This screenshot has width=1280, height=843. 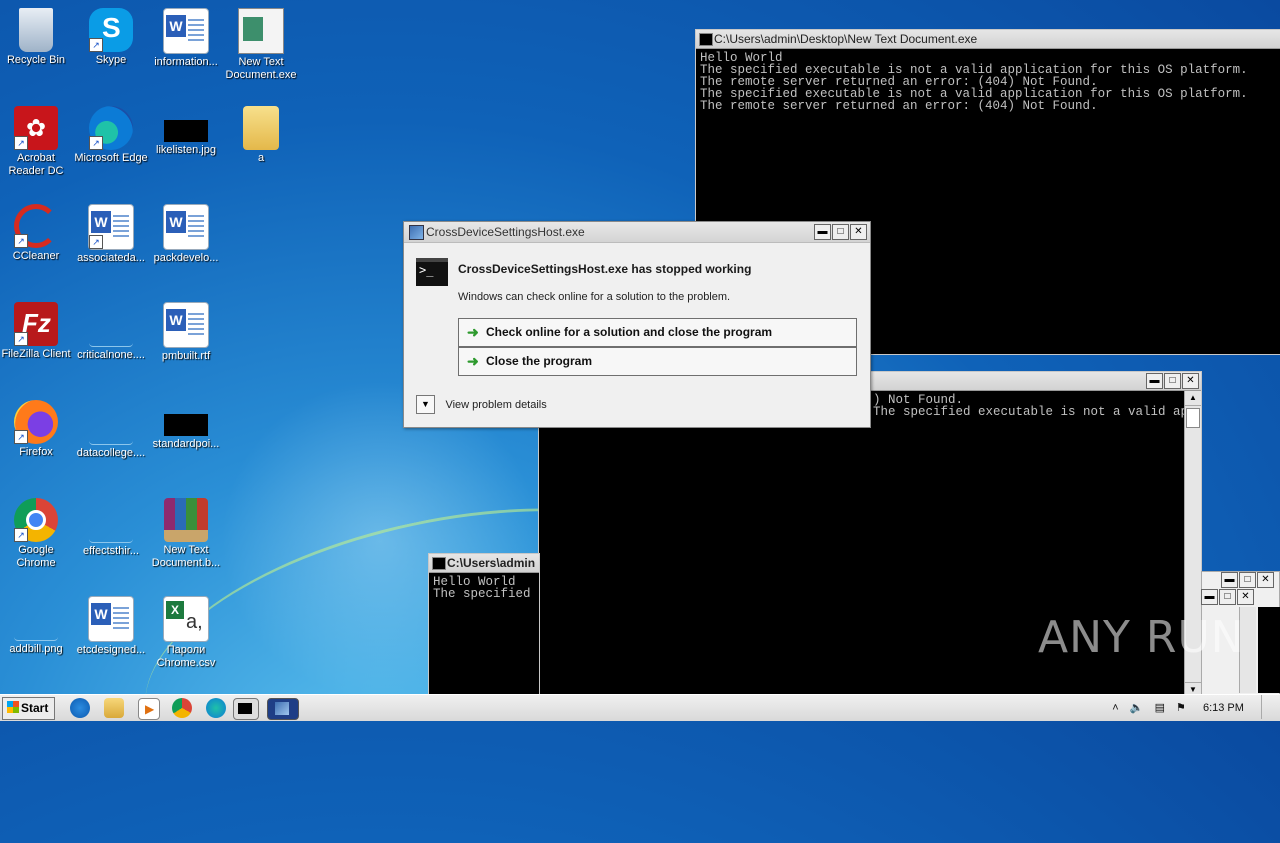 I want to click on desktop-icon-chrome-csv: Xa, Пароли Chrome.csv, so click(x=186, y=633).